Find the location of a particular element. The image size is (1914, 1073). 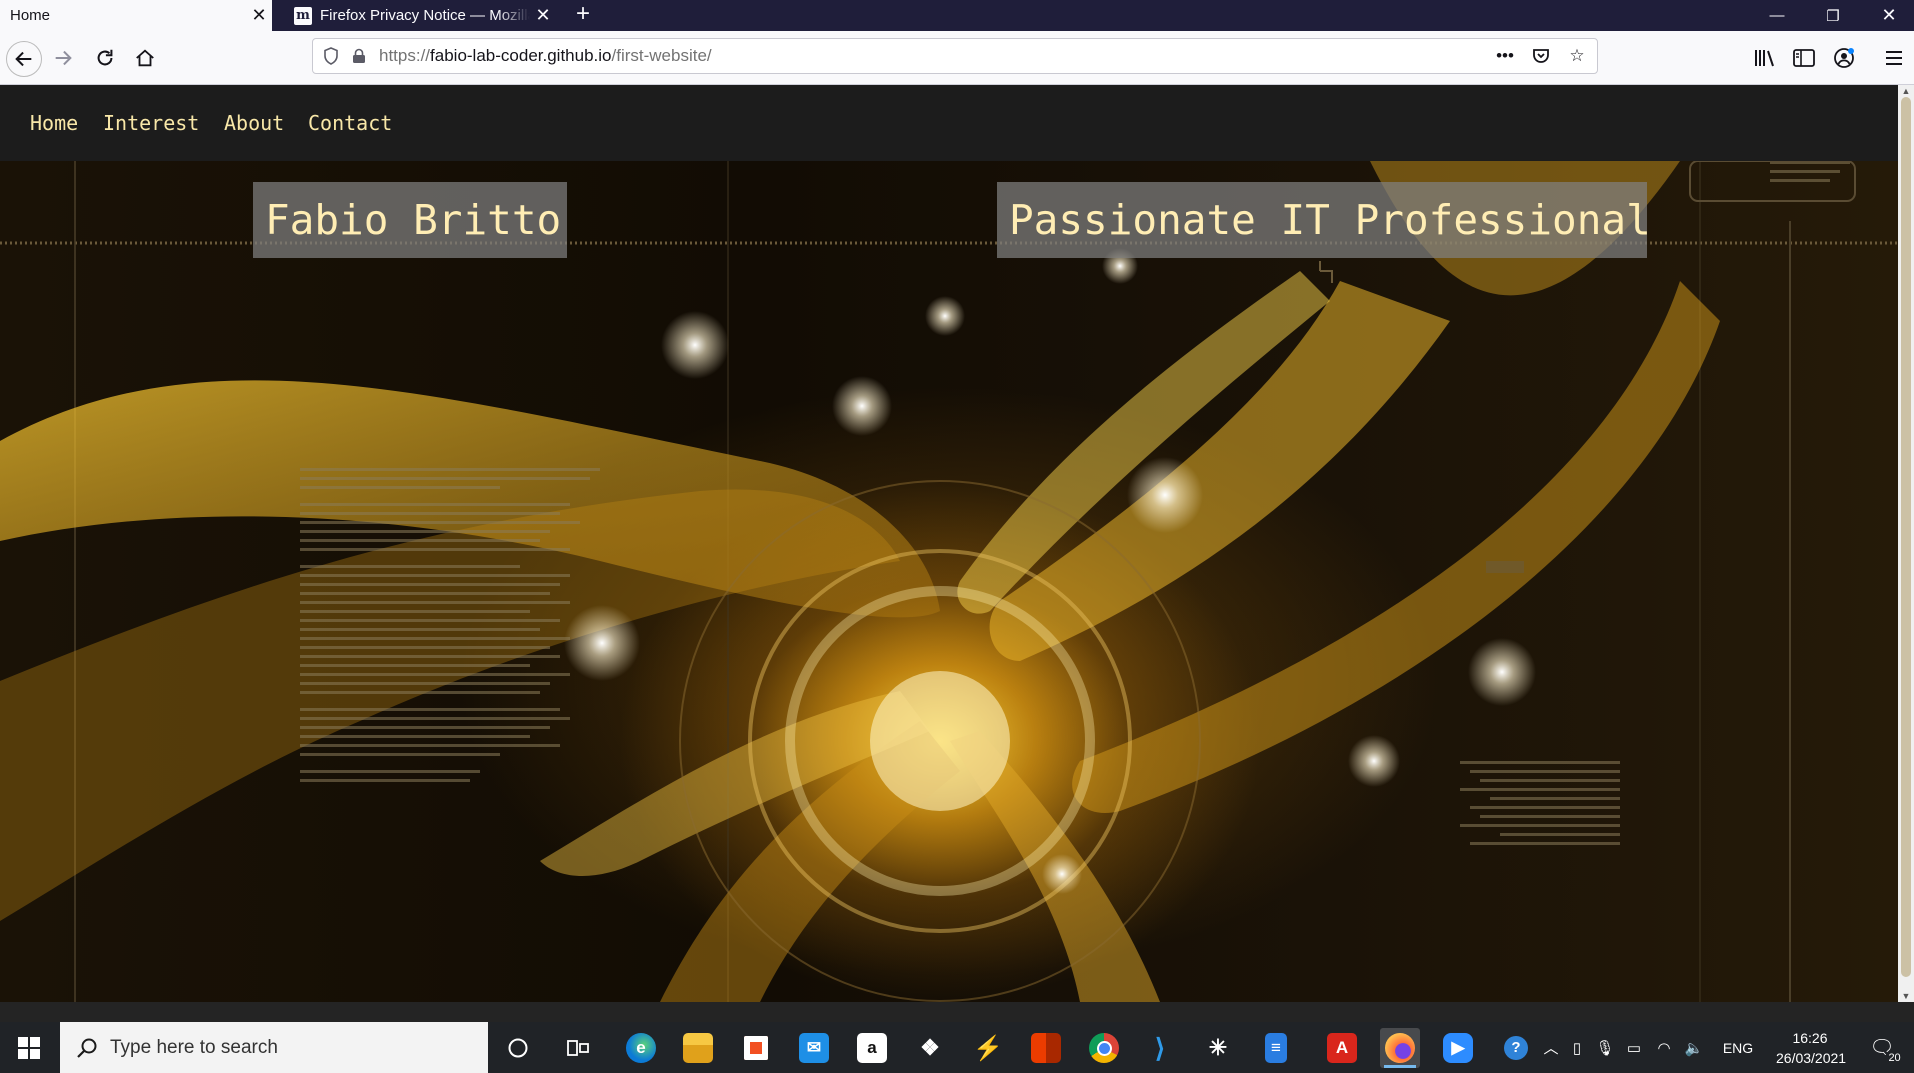

reload-button is located at coordinates (105, 58).